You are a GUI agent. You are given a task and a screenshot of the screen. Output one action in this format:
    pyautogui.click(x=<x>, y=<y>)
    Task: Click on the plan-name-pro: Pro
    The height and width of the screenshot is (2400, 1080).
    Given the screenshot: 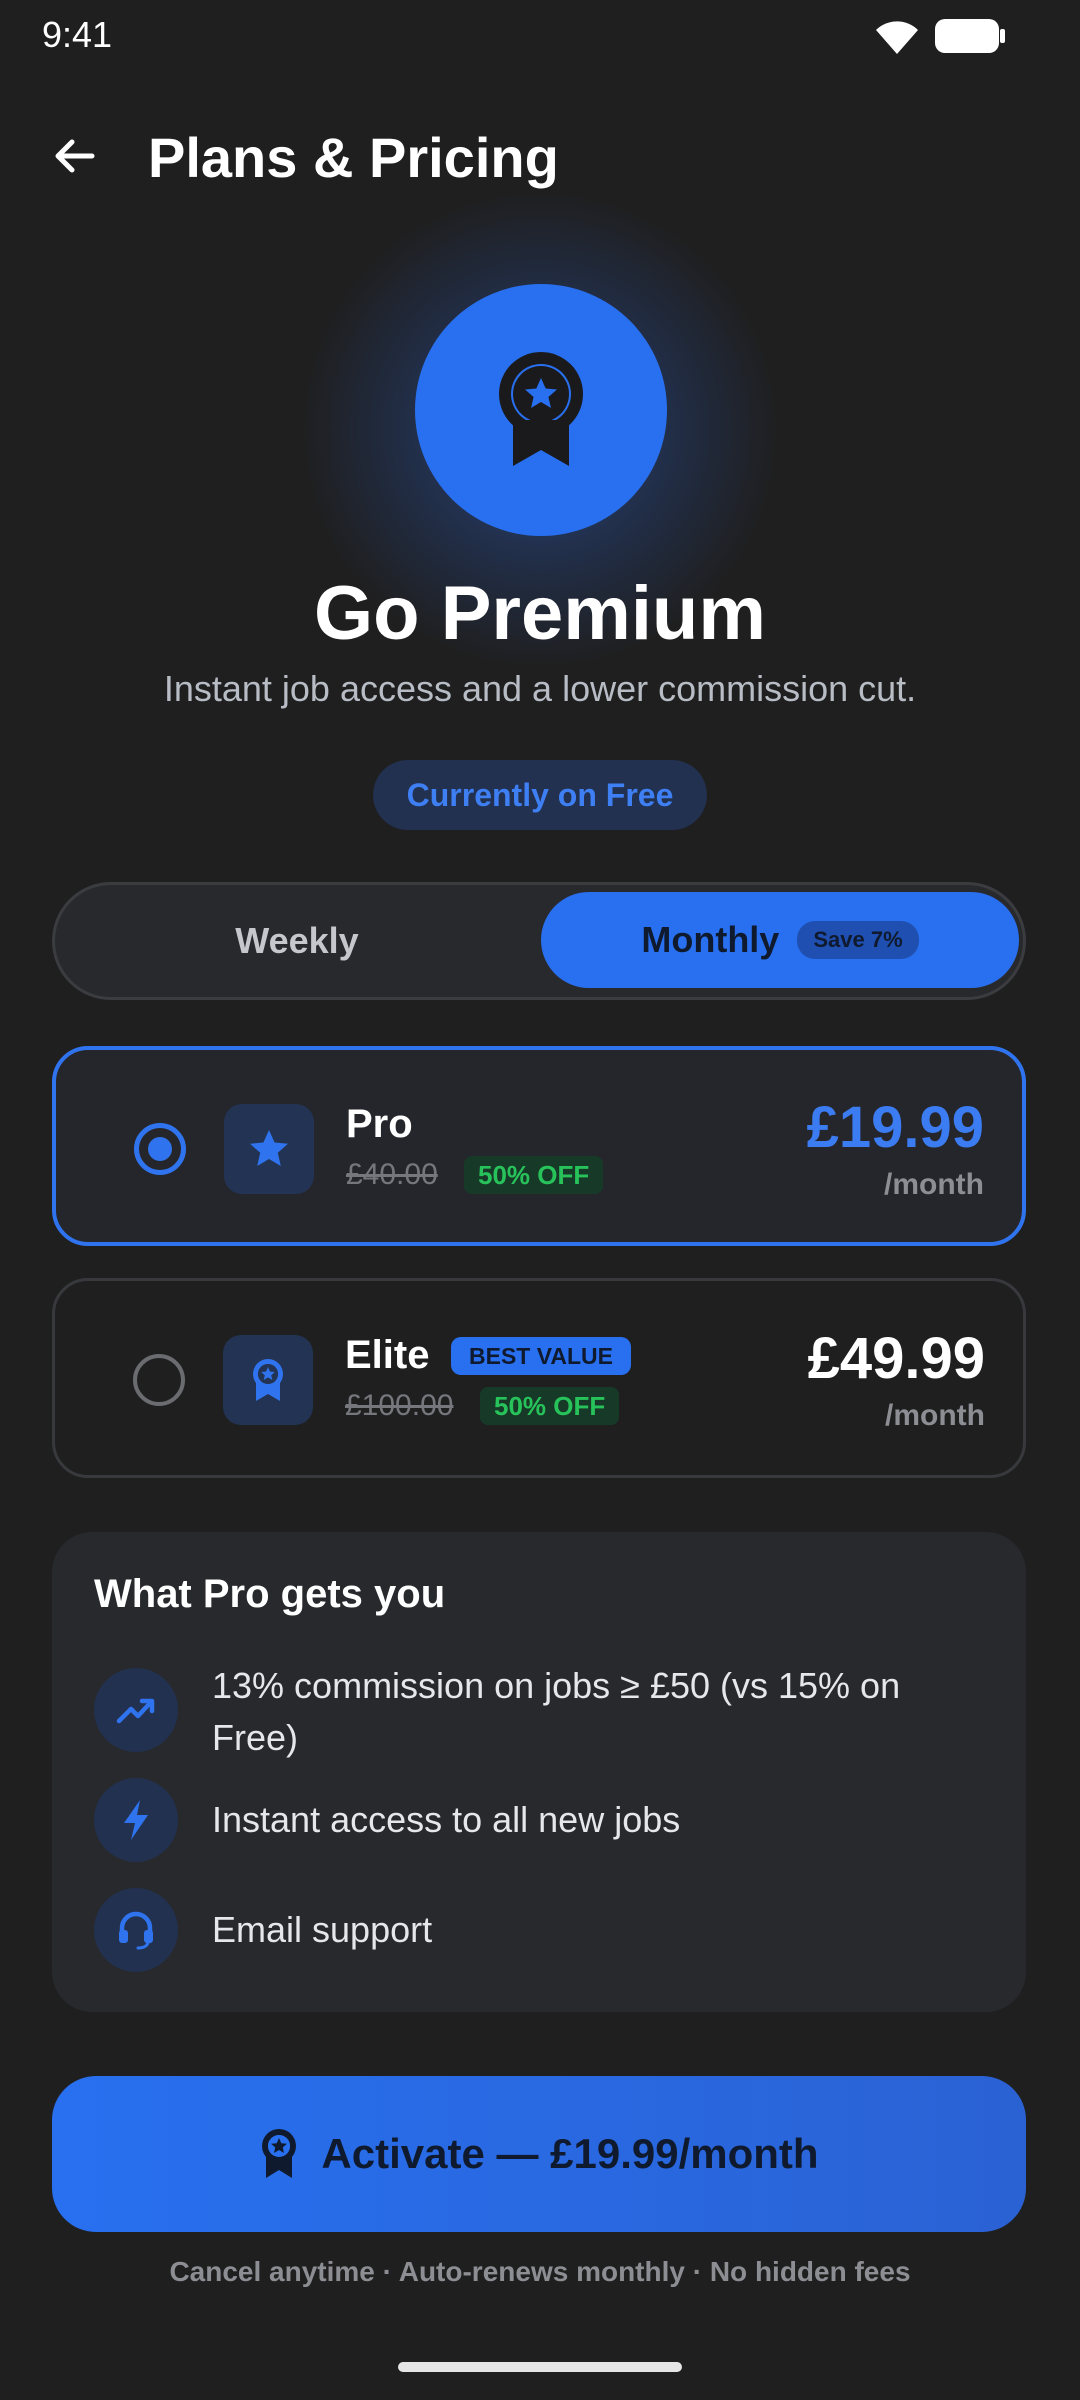 What is the action you would take?
    pyautogui.click(x=379, y=1124)
    